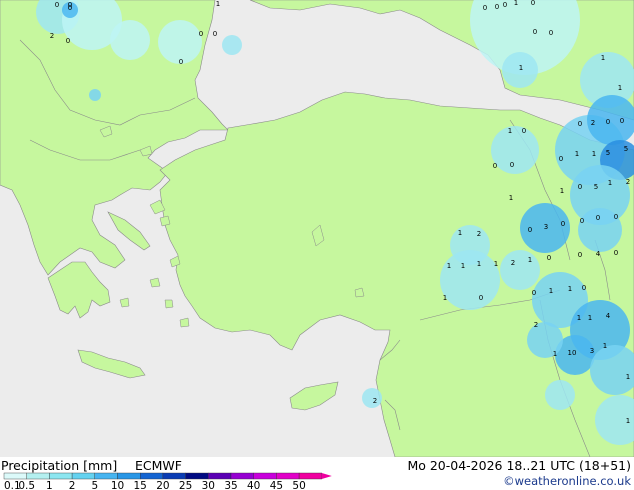 The width and height of the screenshot is (634, 490). What do you see at coordinates (253, 485) in the screenshot?
I see `legend-tick-label: 40` at bounding box center [253, 485].